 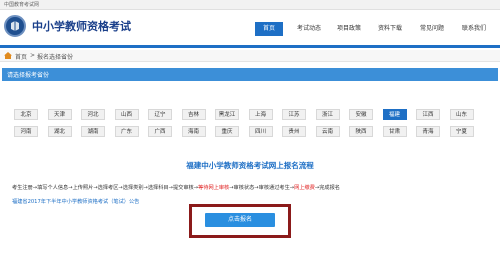 I want to click on breadcrumb-current: 报名选择省份, so click(x=55, y=57).